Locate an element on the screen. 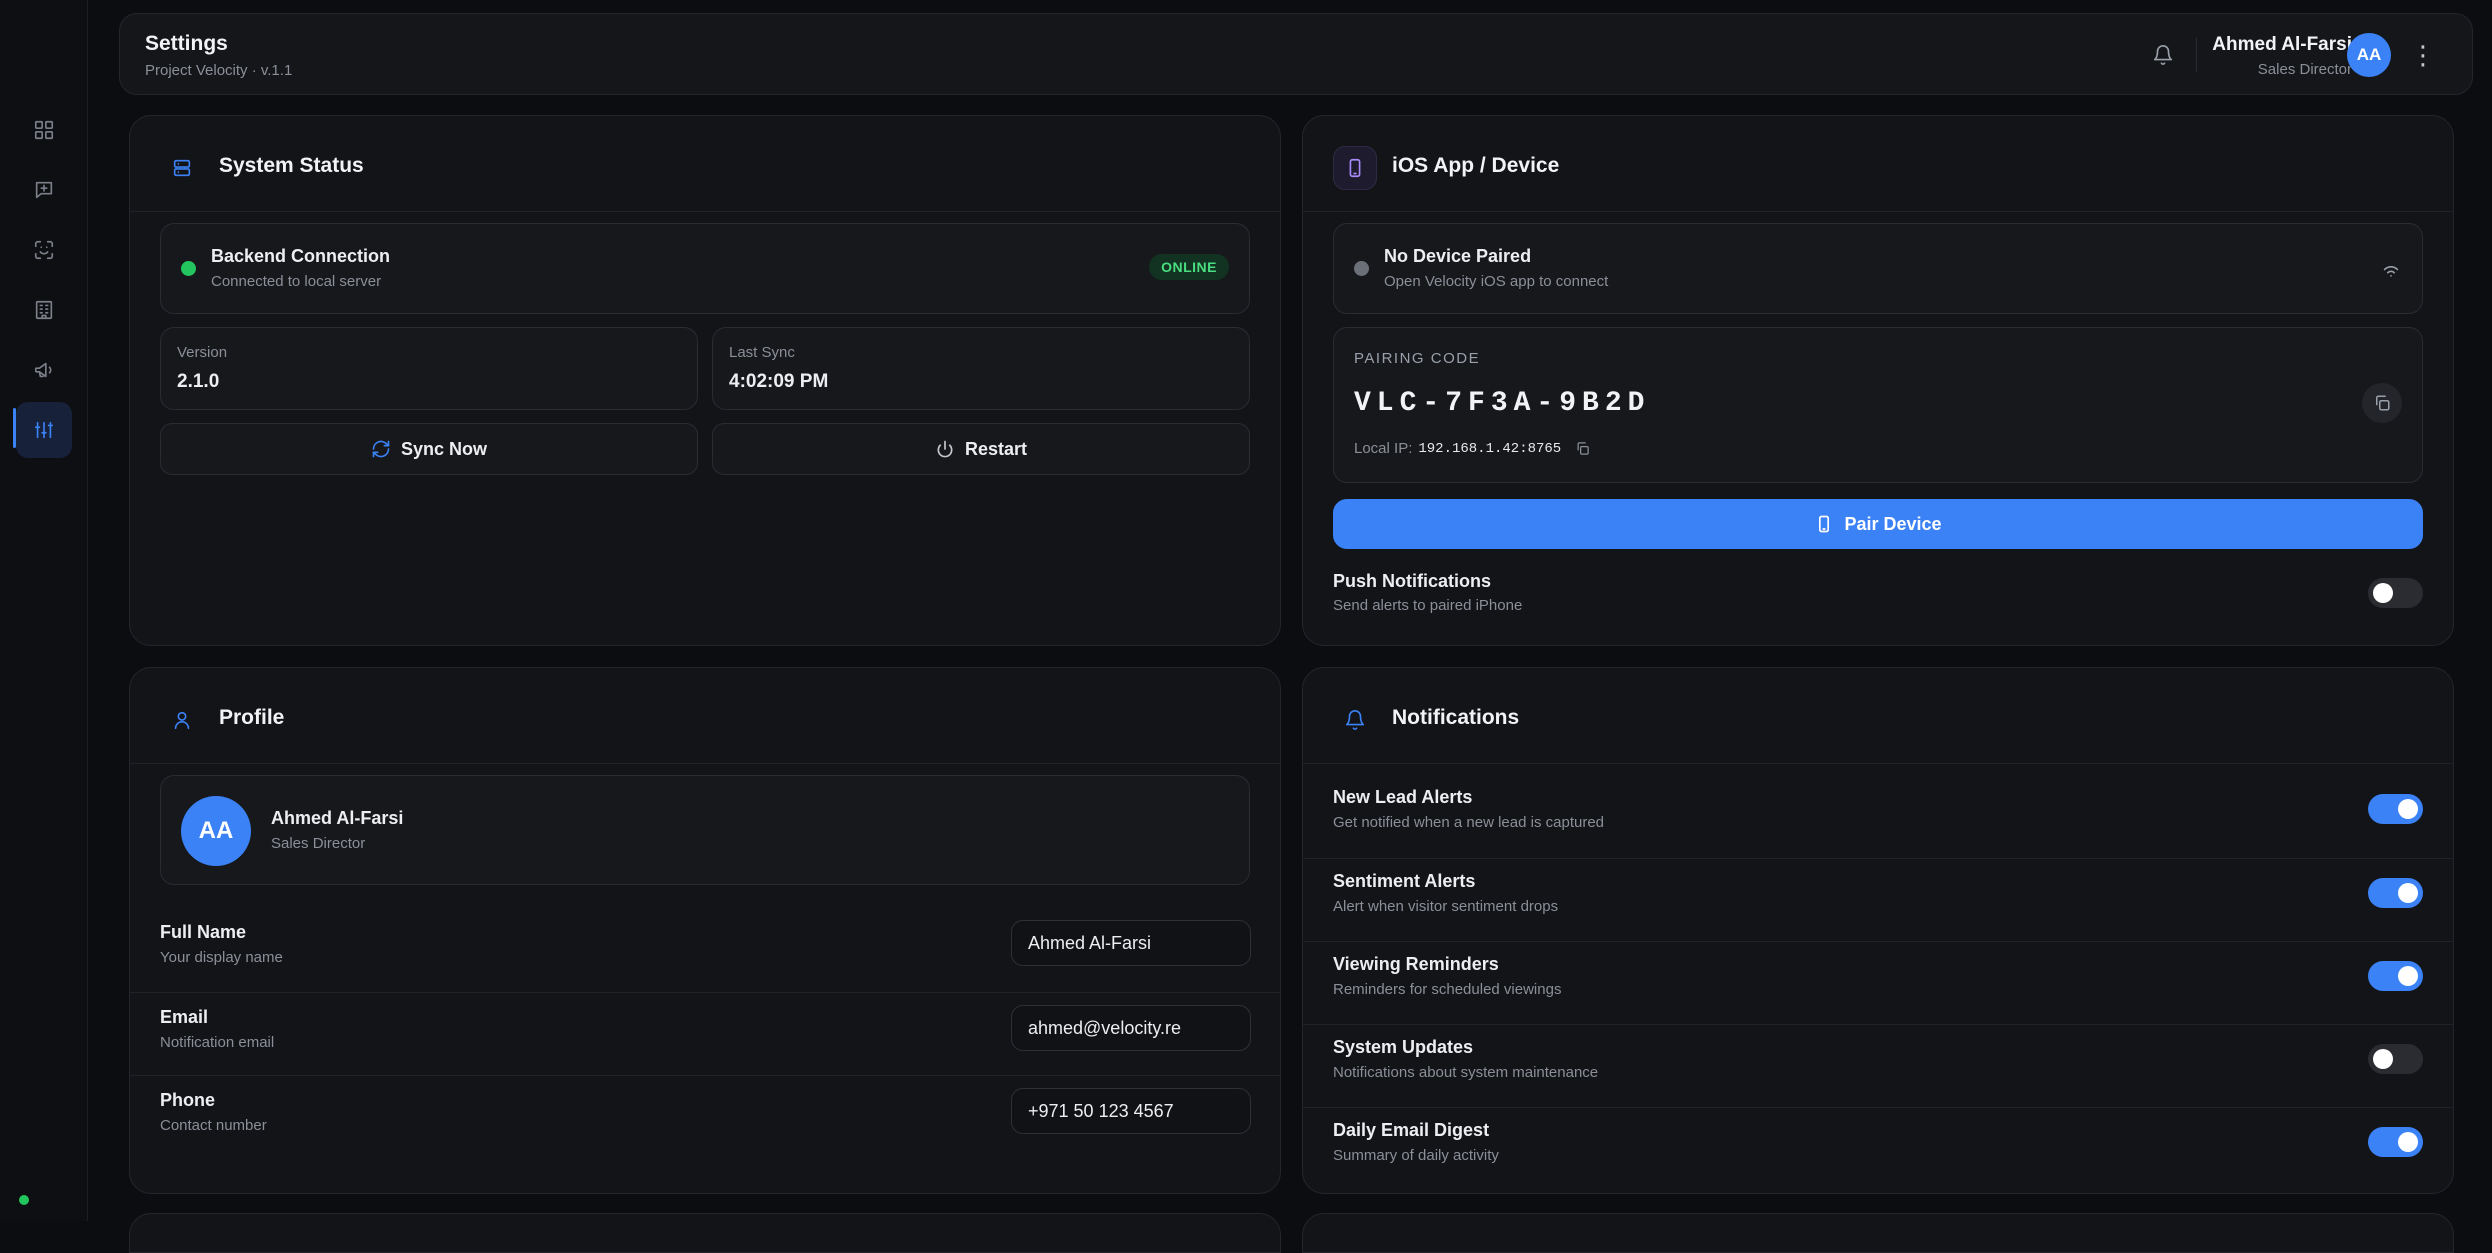 This screenshot has height=1253, width=2492. notification-sub: Alert when visitor sentiment drops is located at coordinates (1446, 906).